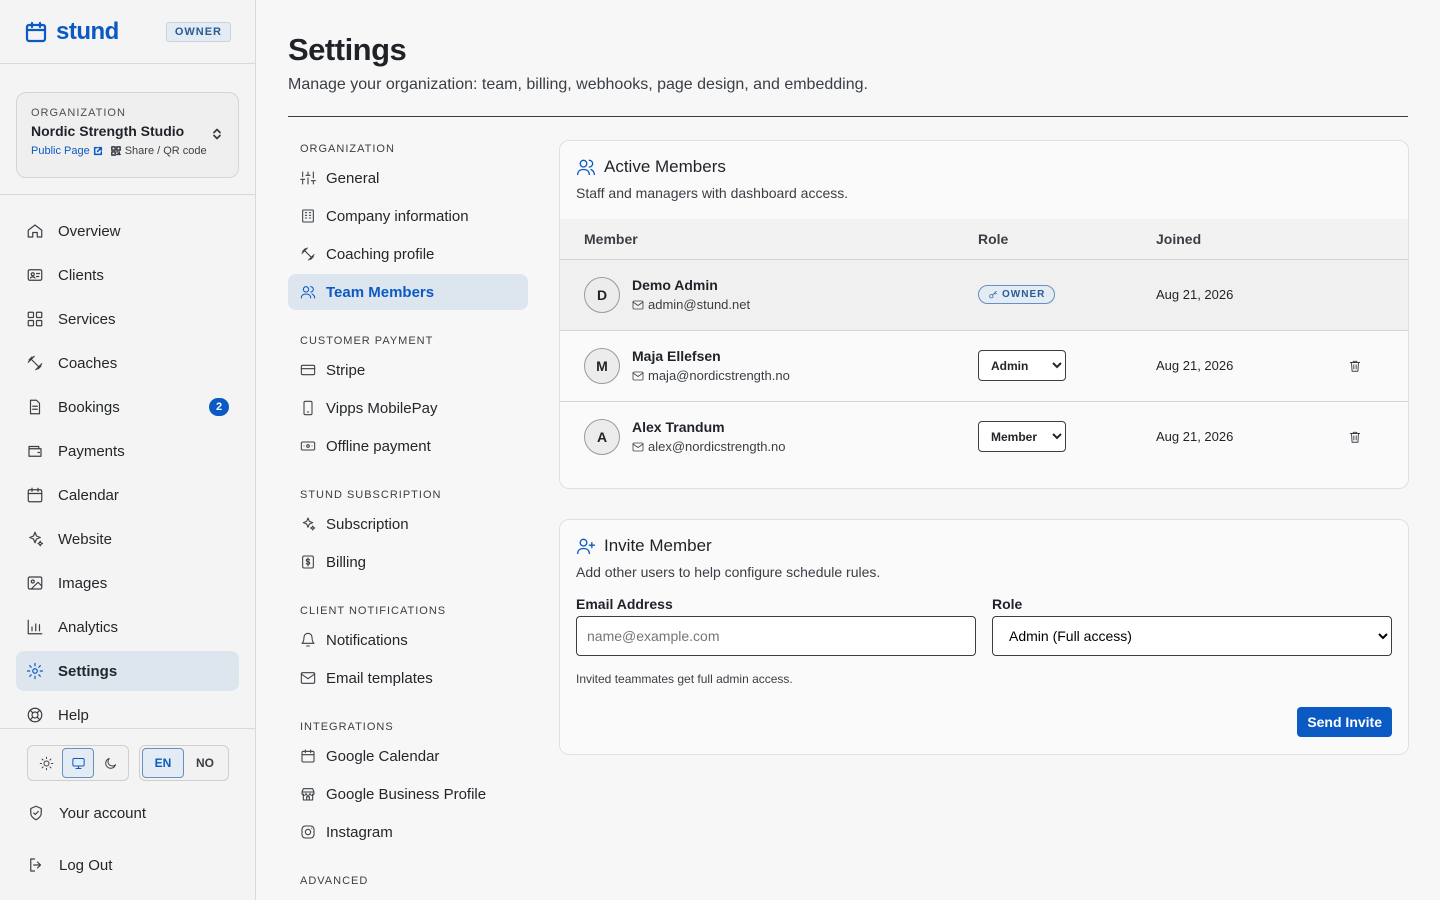 This screenshot has height=900, width=1440. What do you see at coordinates (380, 254) in the screenshot?
I see `settings-coaching-label: Coaching profile` at bounding box center [380, 254].